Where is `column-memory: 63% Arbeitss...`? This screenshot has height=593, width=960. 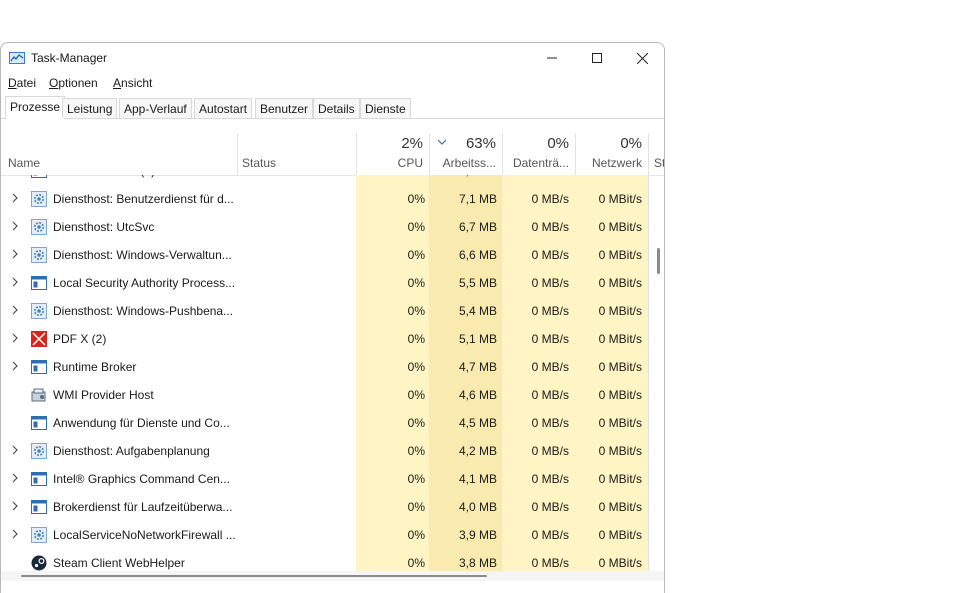 column-memory: 63% Arbeitss... is located at coordinates (465, 154).